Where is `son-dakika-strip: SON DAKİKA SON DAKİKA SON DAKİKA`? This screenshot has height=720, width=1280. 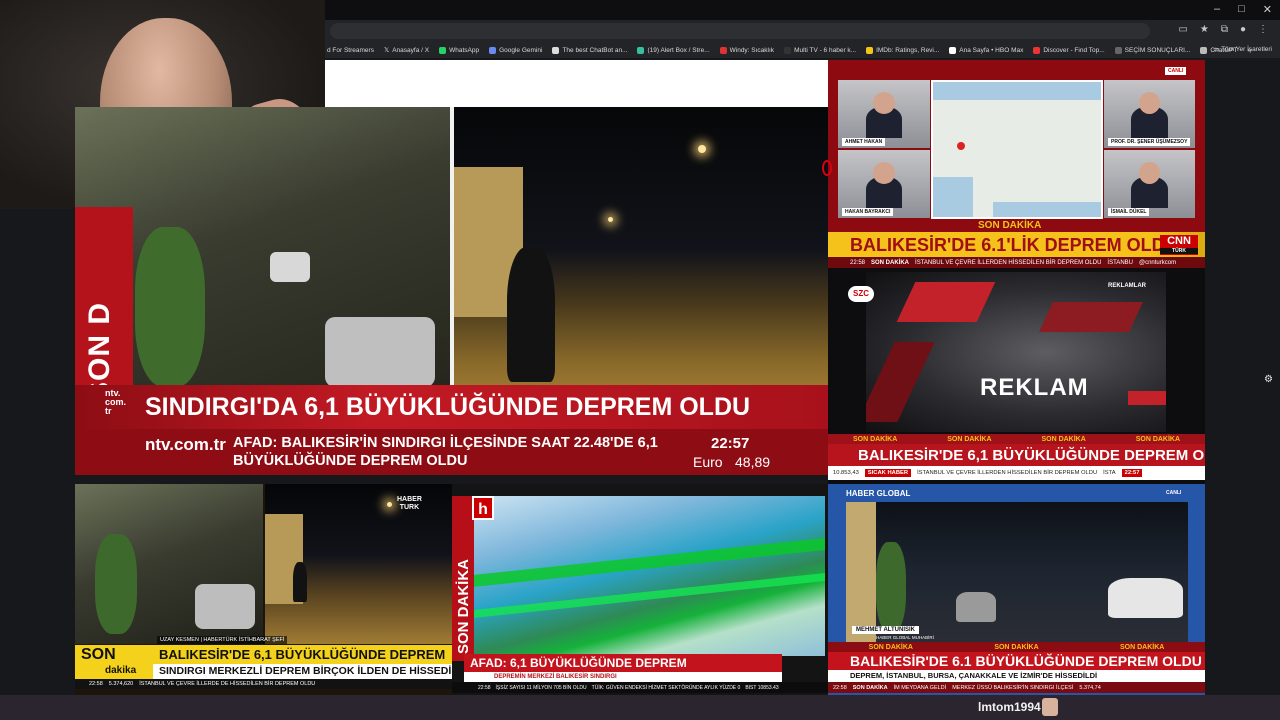 son-dakika-strip: SON DAKİKA SON DAKİKA SON DAKİKA is located at coordinates (1016, 647).